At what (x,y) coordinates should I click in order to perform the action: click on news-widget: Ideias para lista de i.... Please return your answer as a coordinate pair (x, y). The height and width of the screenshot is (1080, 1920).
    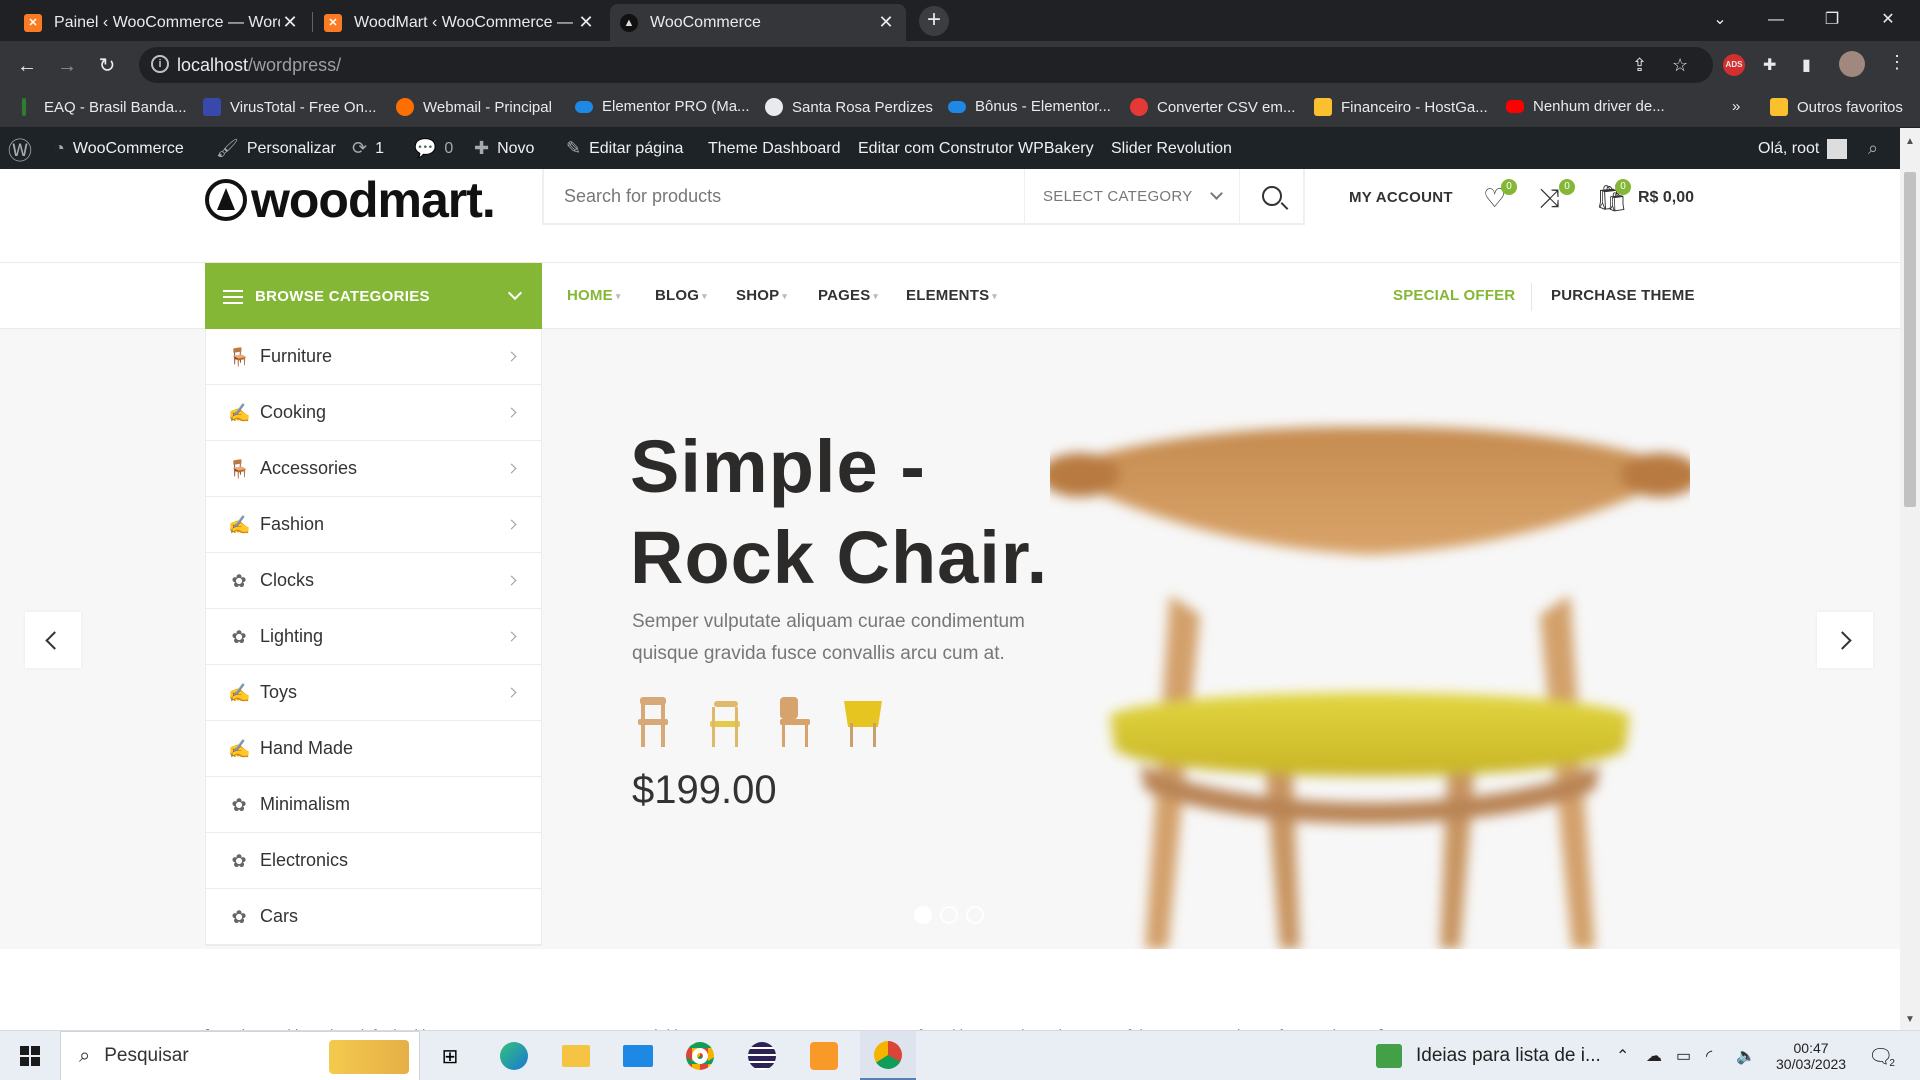
    Looking at the image, I should click on (1488, 1055).